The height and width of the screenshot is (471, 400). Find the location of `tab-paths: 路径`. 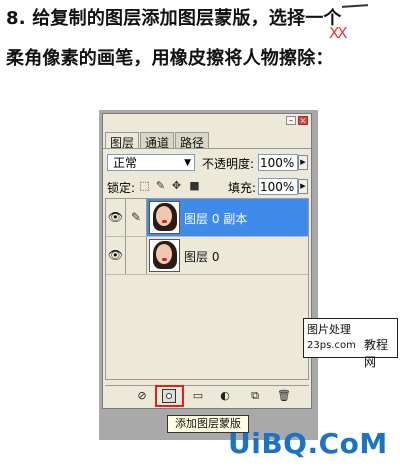

tab-paths: 路径 is located at coordinates (192, 141).